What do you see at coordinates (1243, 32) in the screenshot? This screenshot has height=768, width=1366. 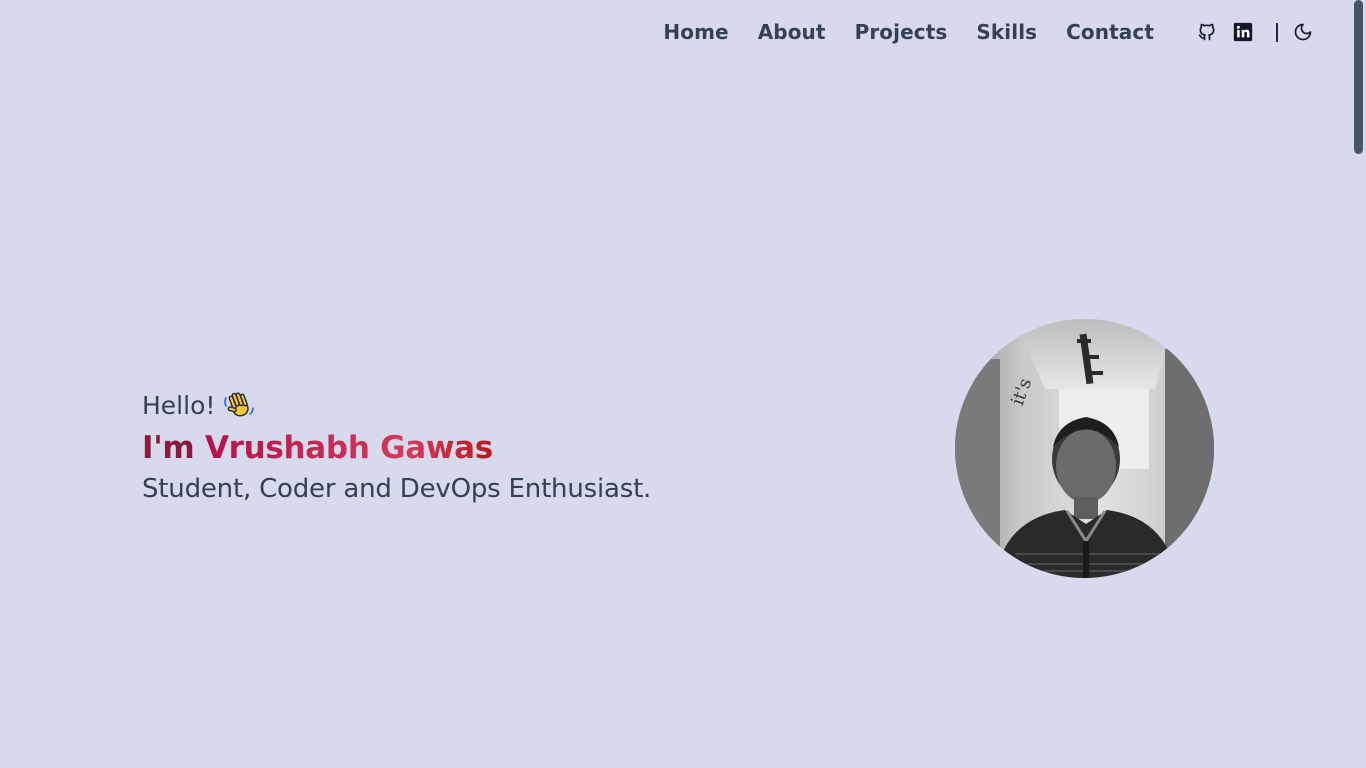 I see `linkedin-icon` at bounding box center [1243, 32].